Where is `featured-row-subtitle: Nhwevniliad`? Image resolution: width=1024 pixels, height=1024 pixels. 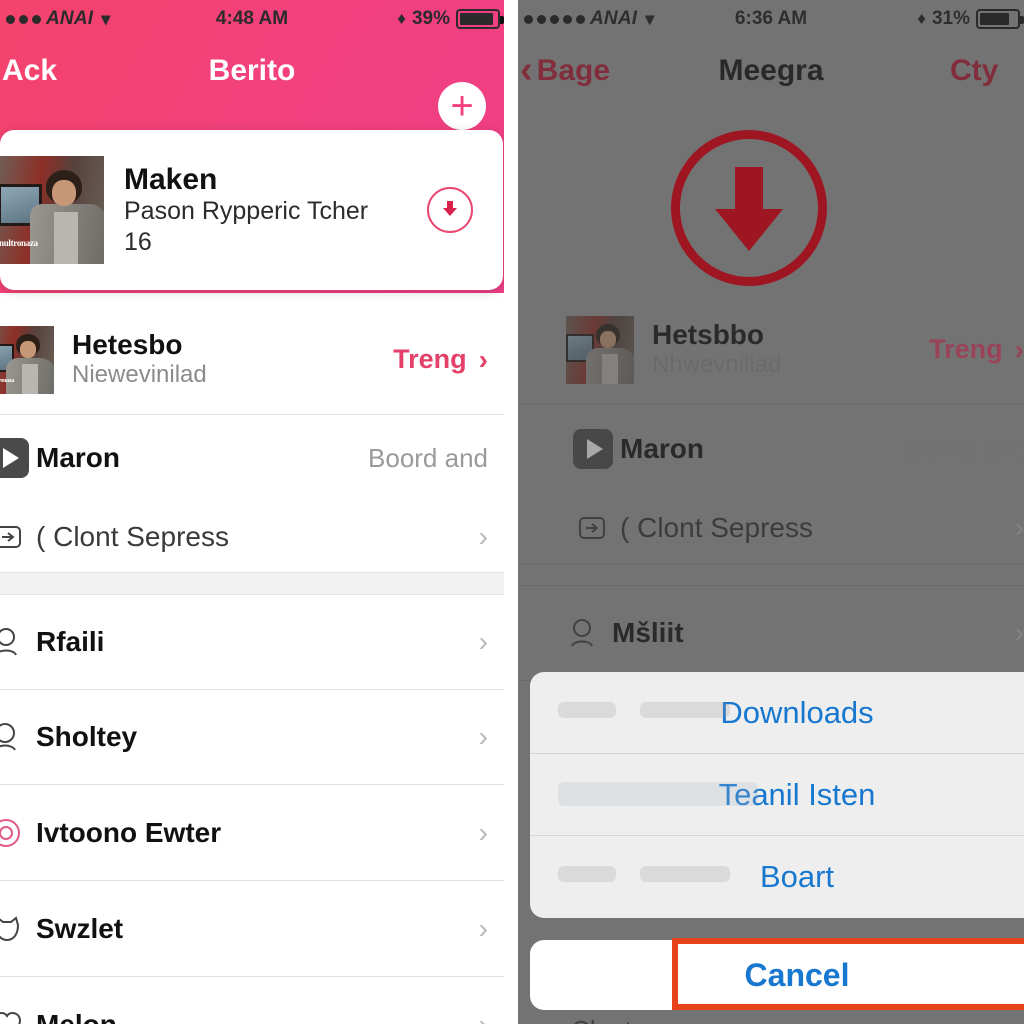
featured-row-subtitle: Nhwevniliad is located at coordinates (717, 365).